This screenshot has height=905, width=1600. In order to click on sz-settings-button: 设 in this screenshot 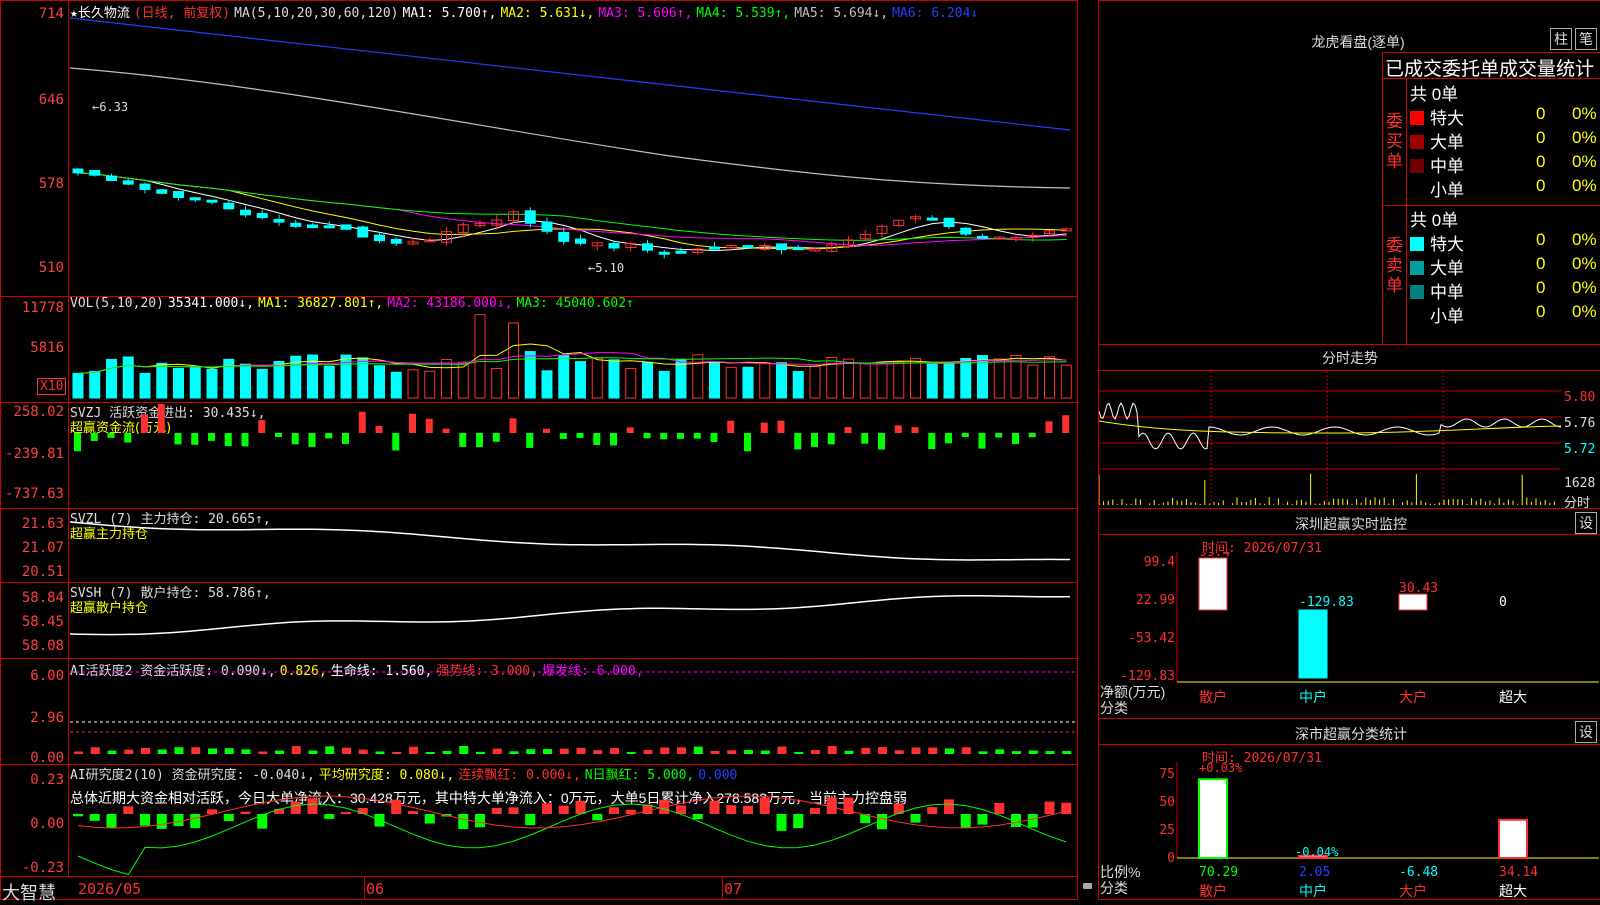, I will do `click(1586, 523)`.